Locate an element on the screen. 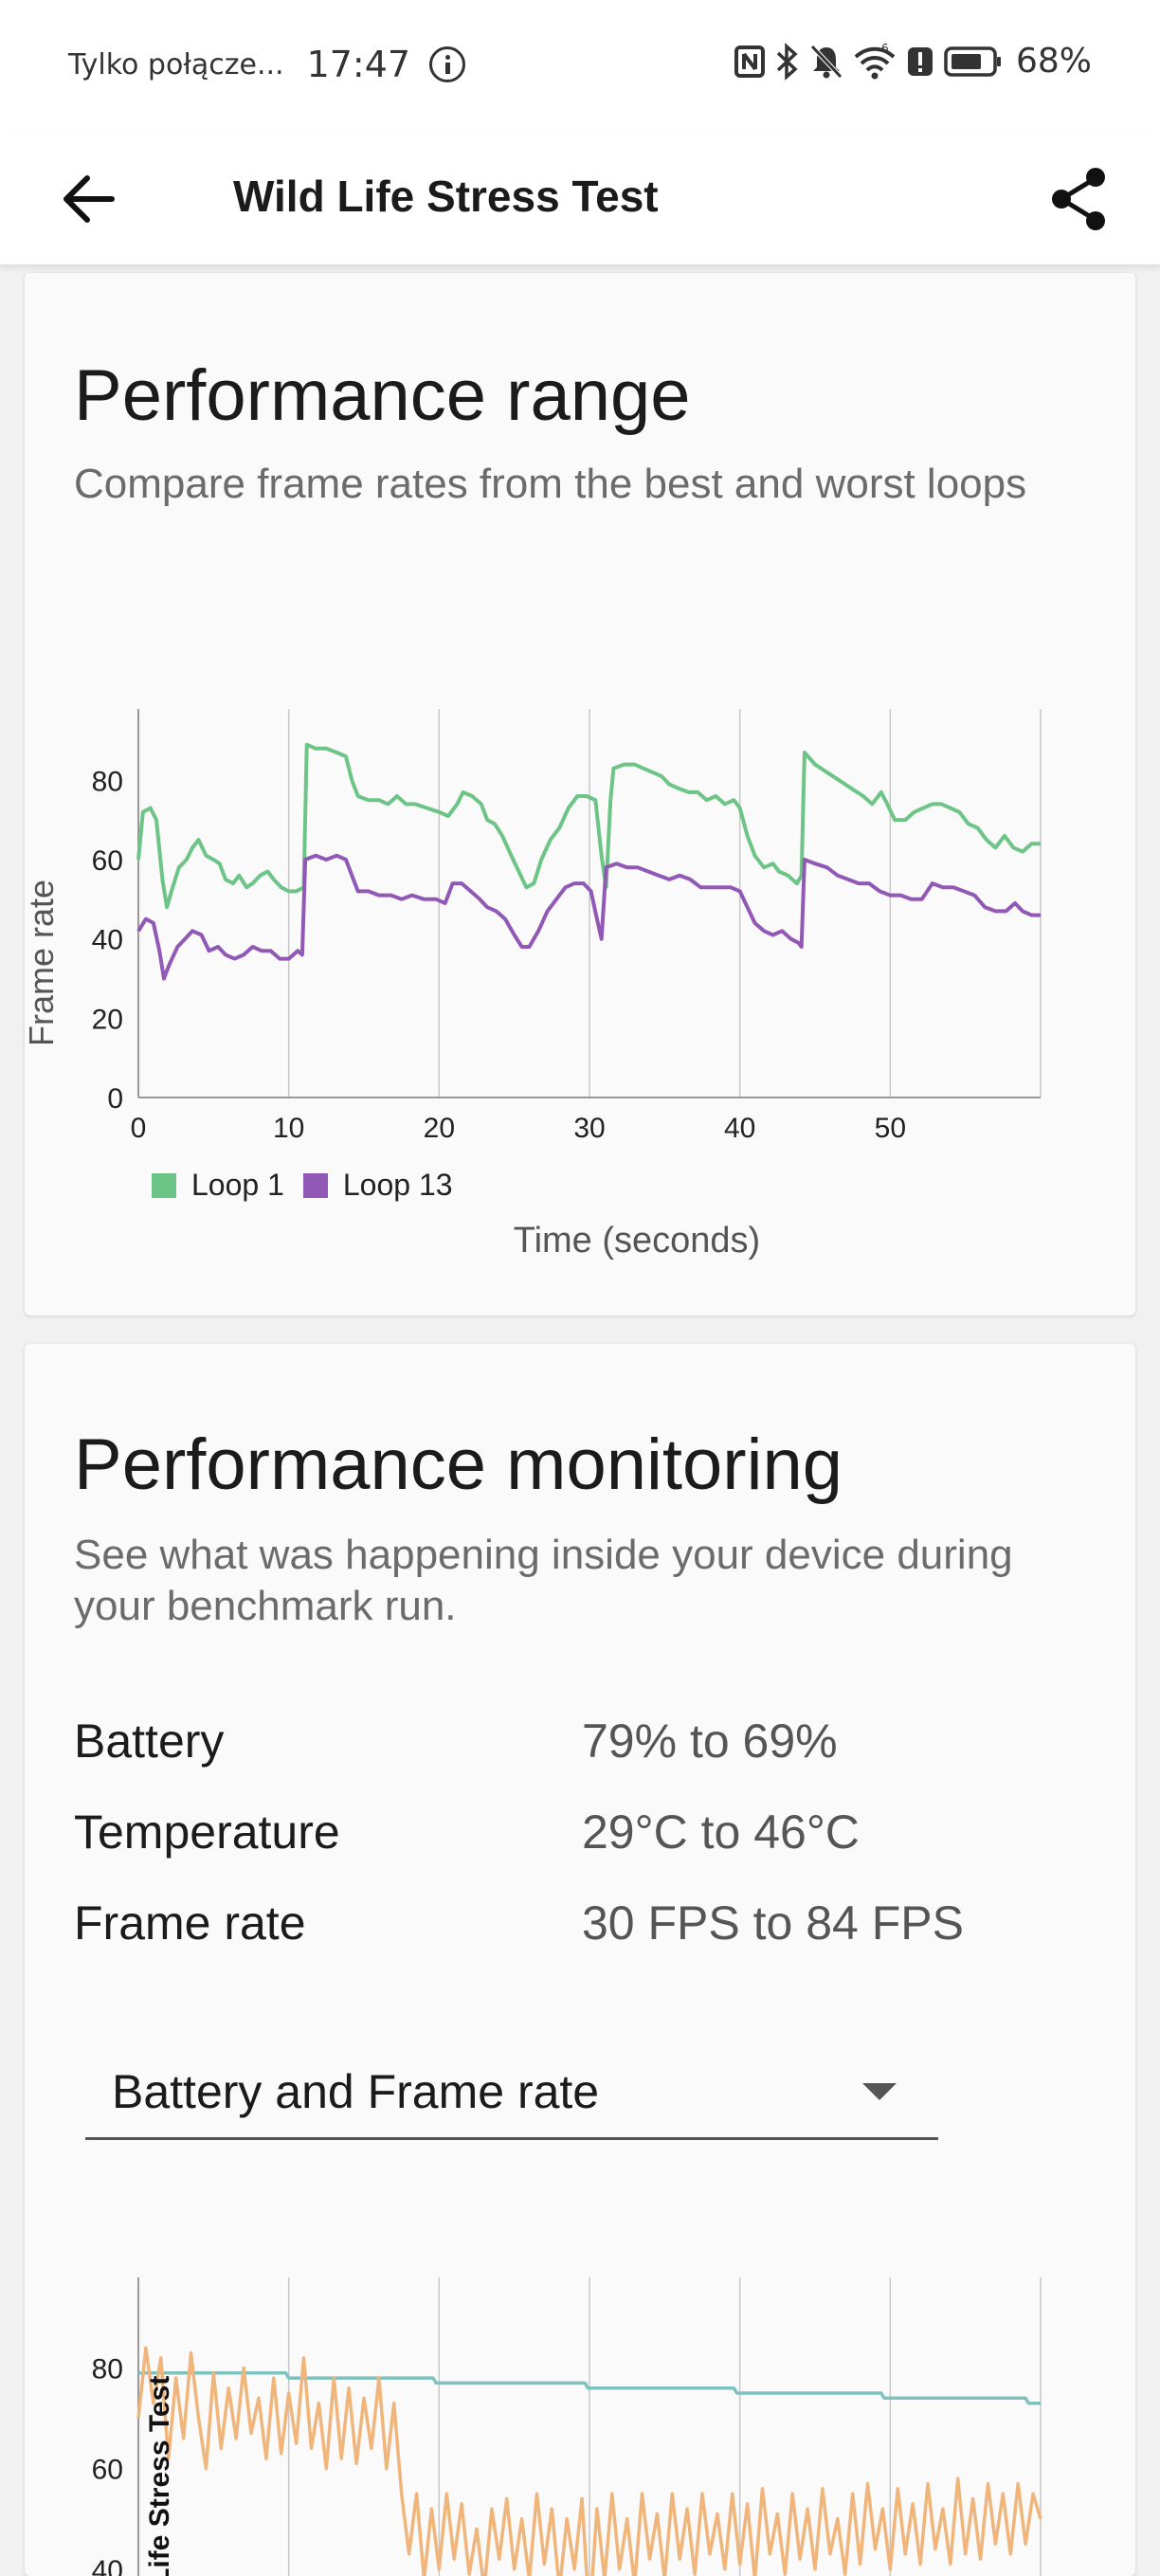 This screenshot has width=1160, height=2576. battery-percent: 68% is located at coordinates (1053, 61).